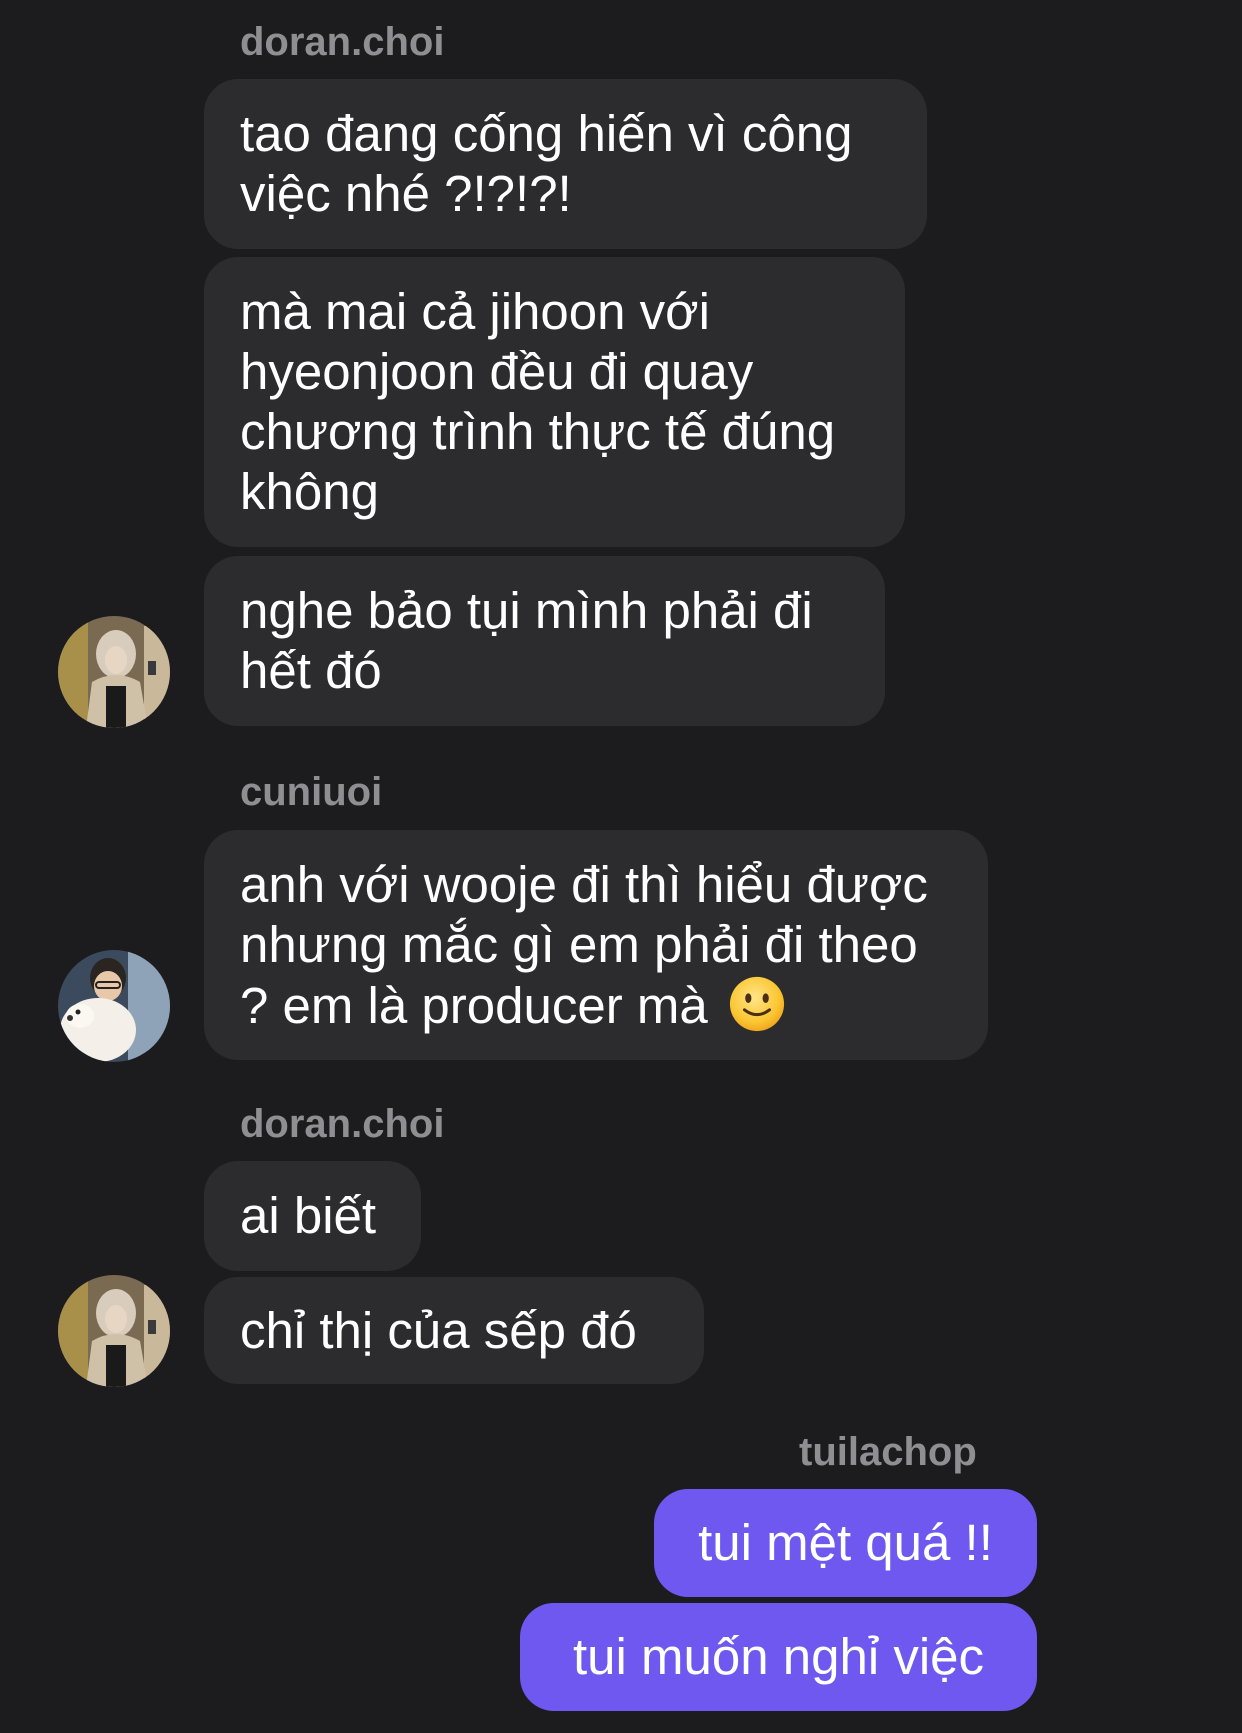  I want to click on message-text: tui mệt quá !!, so click(845, 1542).